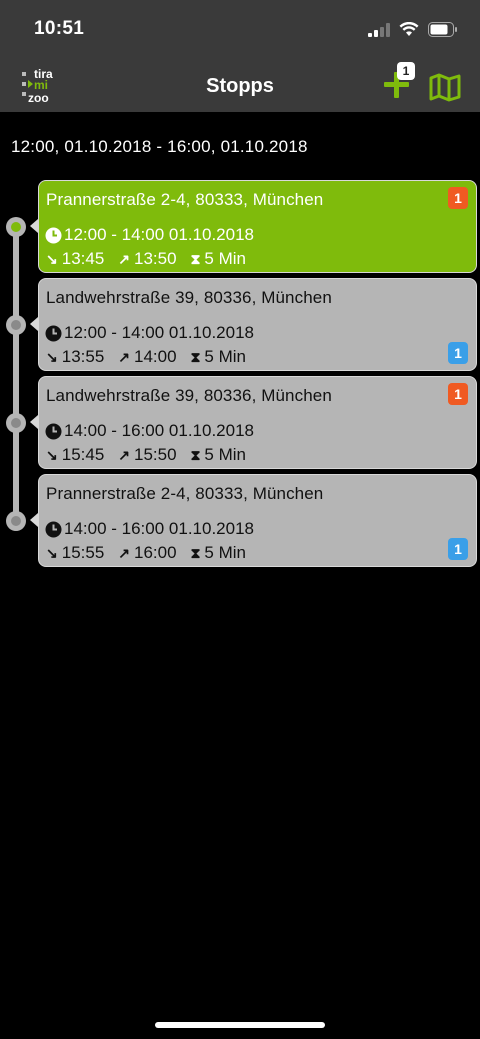 The width and height of the screenshot is (480, 1039). Describe the element at coordinates (155, 258) in the screenshot. I see `departure-time: 13:50` at that location.